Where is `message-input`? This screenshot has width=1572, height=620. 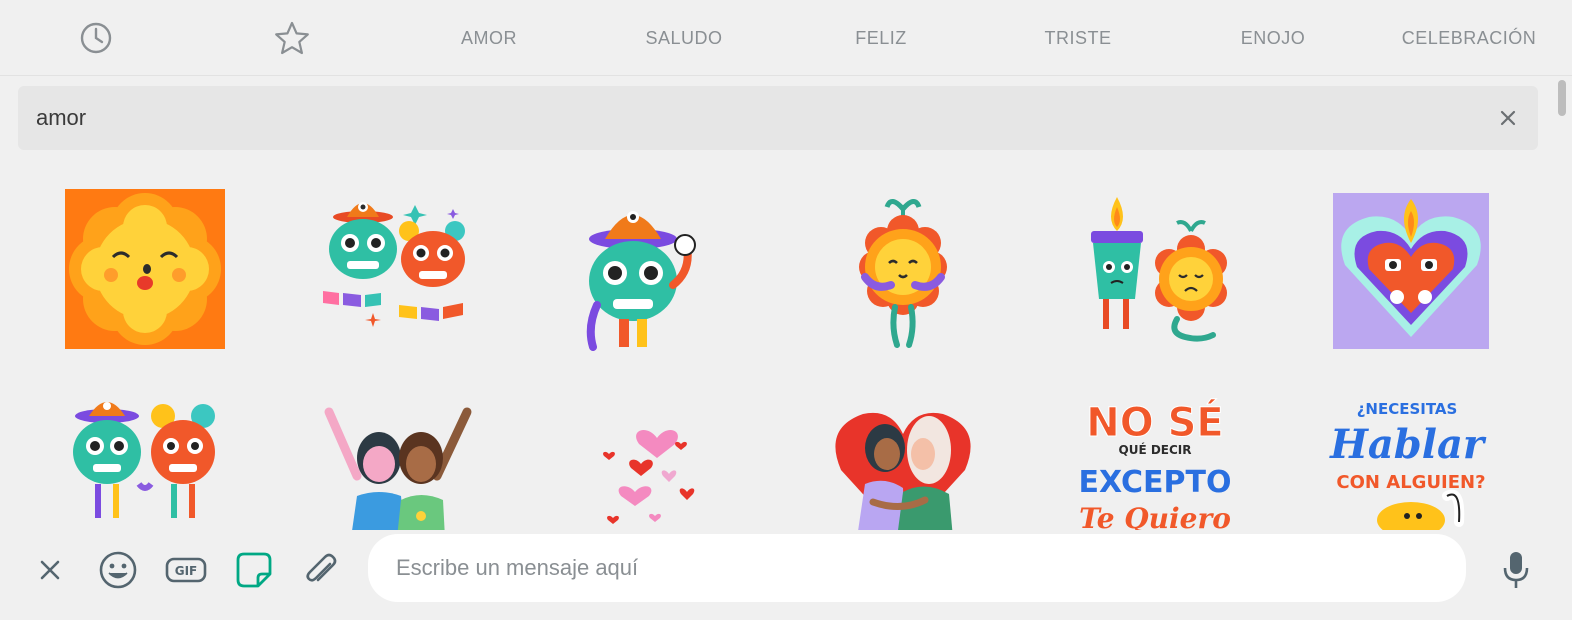 message-input is located at coordinates (916, 568).